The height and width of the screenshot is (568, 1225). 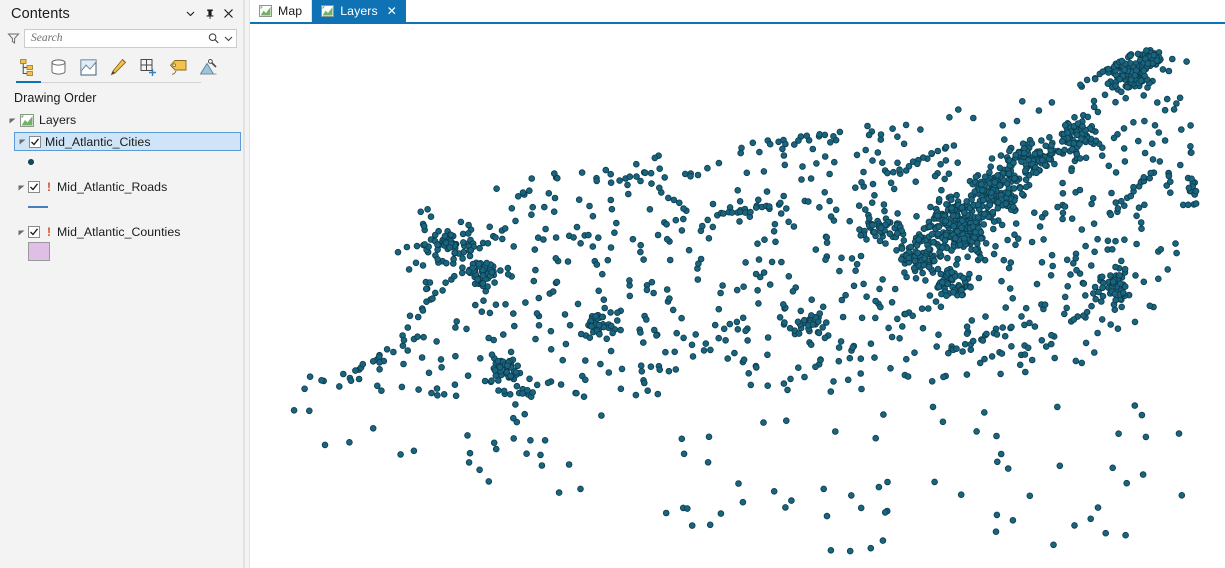 What do you see at coordinates (26, 120) in the screenshot?
I see `map-group-icon` at bounding box center [26, 120].